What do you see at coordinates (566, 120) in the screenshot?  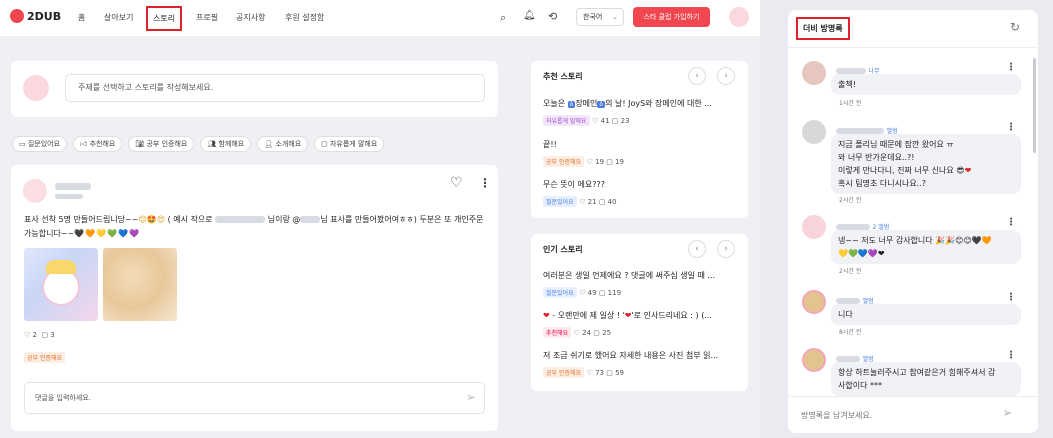 I see `rec-item-1-tag: 자유롭게 말해요` at bounding box center [566, 120].